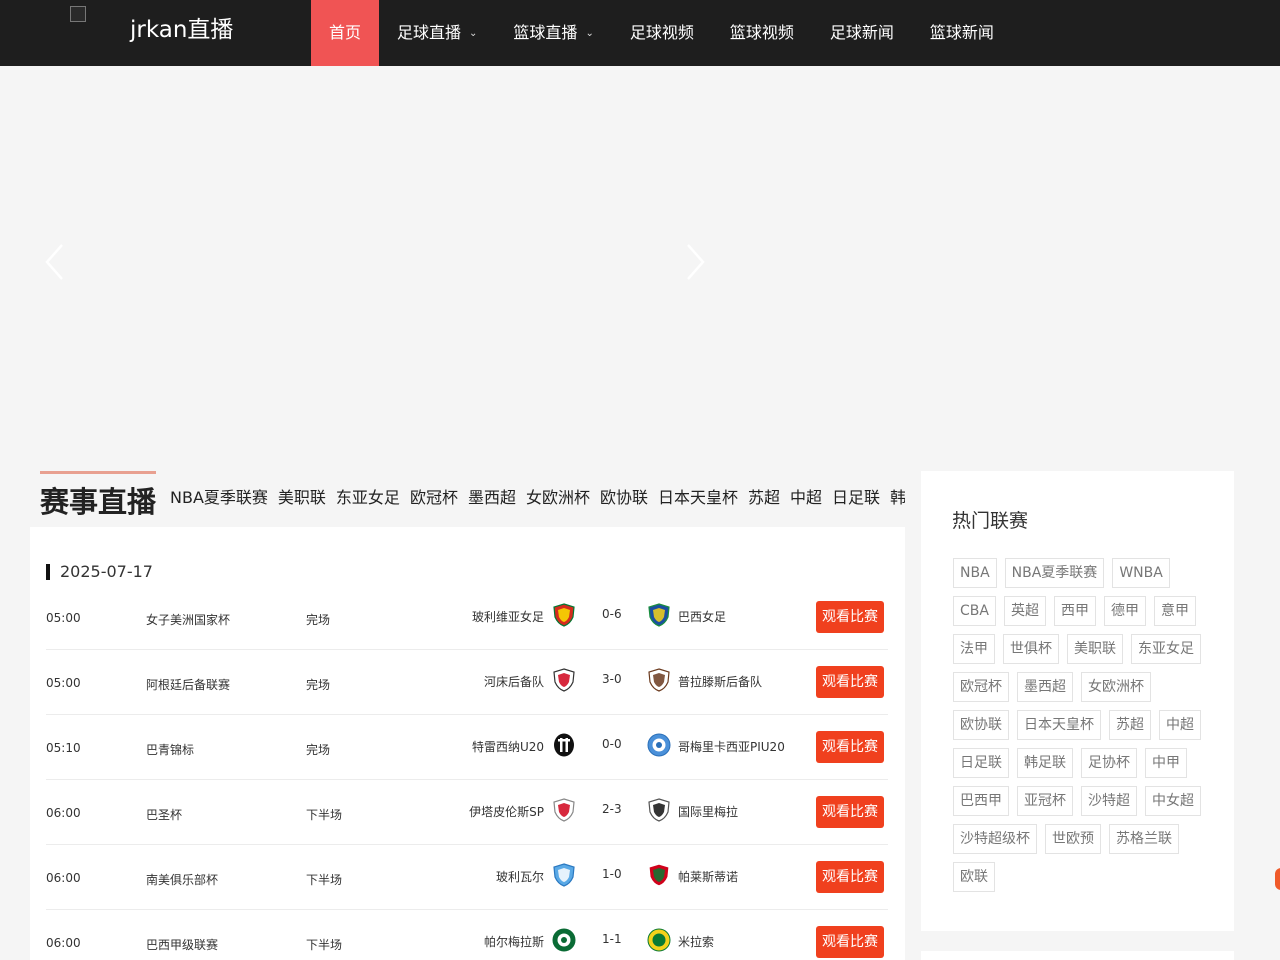 This screenshot has width=1280, height=960. What do you see at coordinates (696, 941) in the screenshot?
I see `away-team-name: 米拉索` at bounding box center [696, 941].